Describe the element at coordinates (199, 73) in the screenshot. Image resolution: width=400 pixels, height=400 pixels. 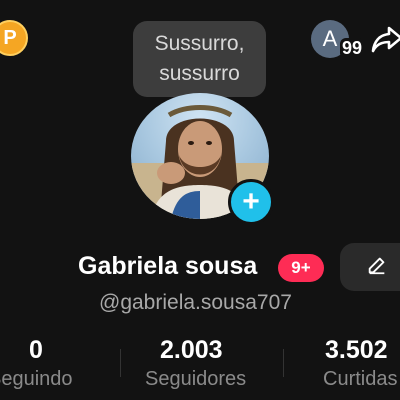
I see `tooltip-line-2: sussurro` at that location.